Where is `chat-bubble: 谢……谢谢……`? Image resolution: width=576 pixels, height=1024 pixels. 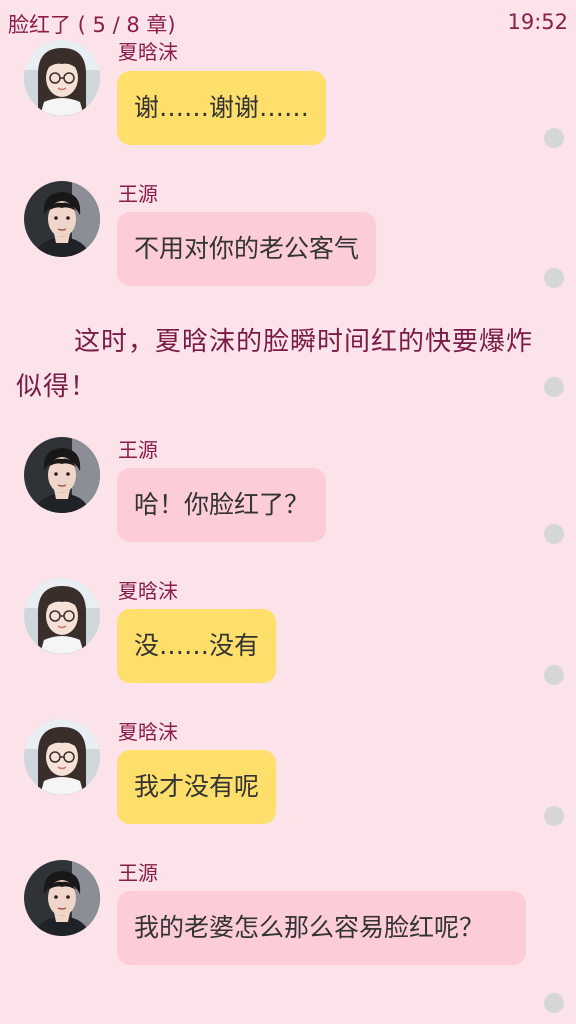
chat-bubble: 谢……谢谢…… is located at coordinates (222, 108).